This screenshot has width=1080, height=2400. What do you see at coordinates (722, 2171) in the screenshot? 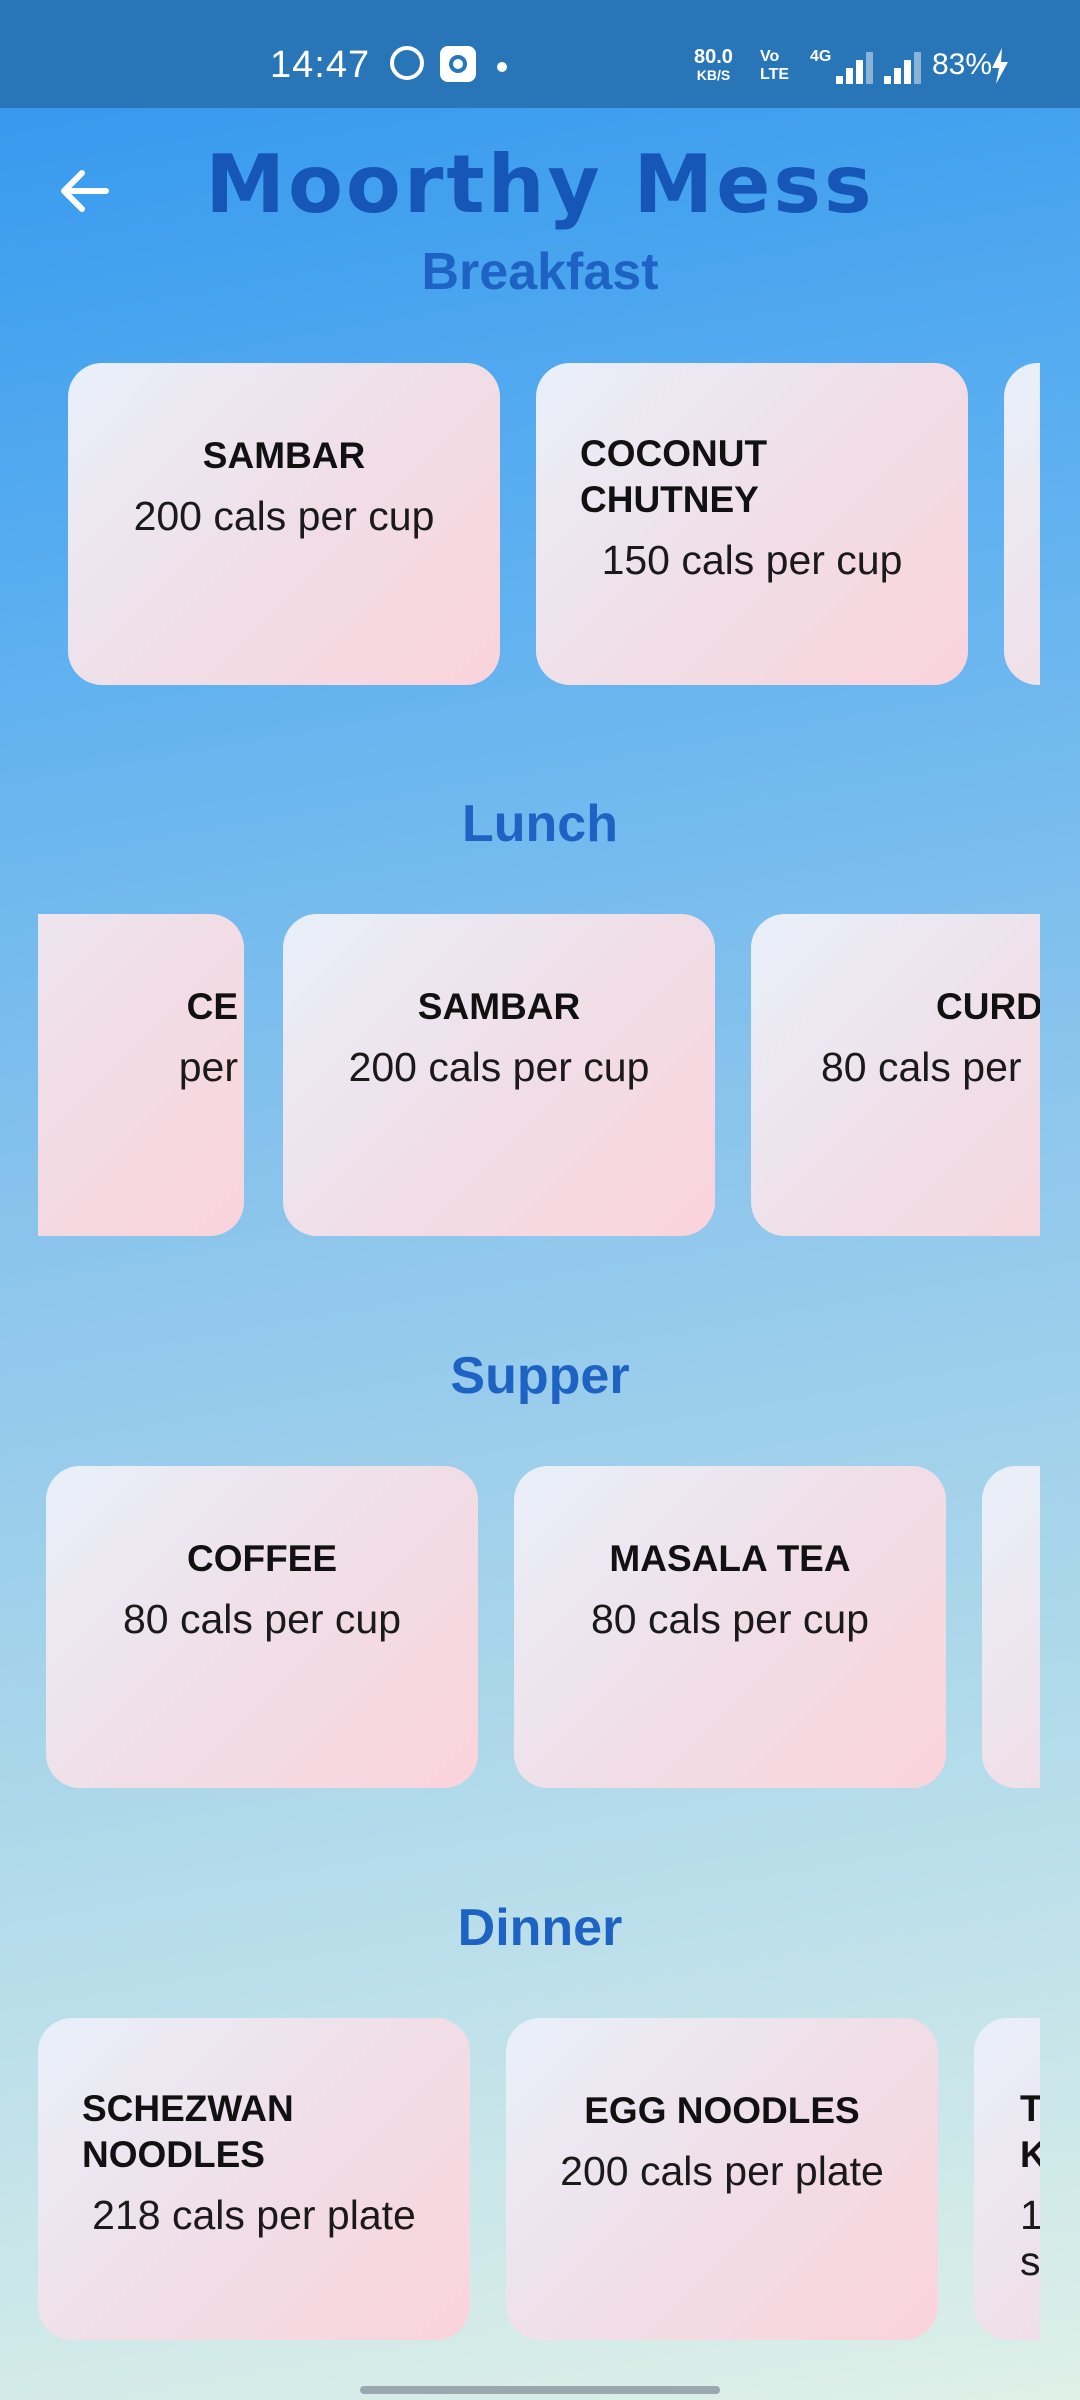
I see `menu-item-calories: 200 cals per plate` at bounding box center [722, 2171].